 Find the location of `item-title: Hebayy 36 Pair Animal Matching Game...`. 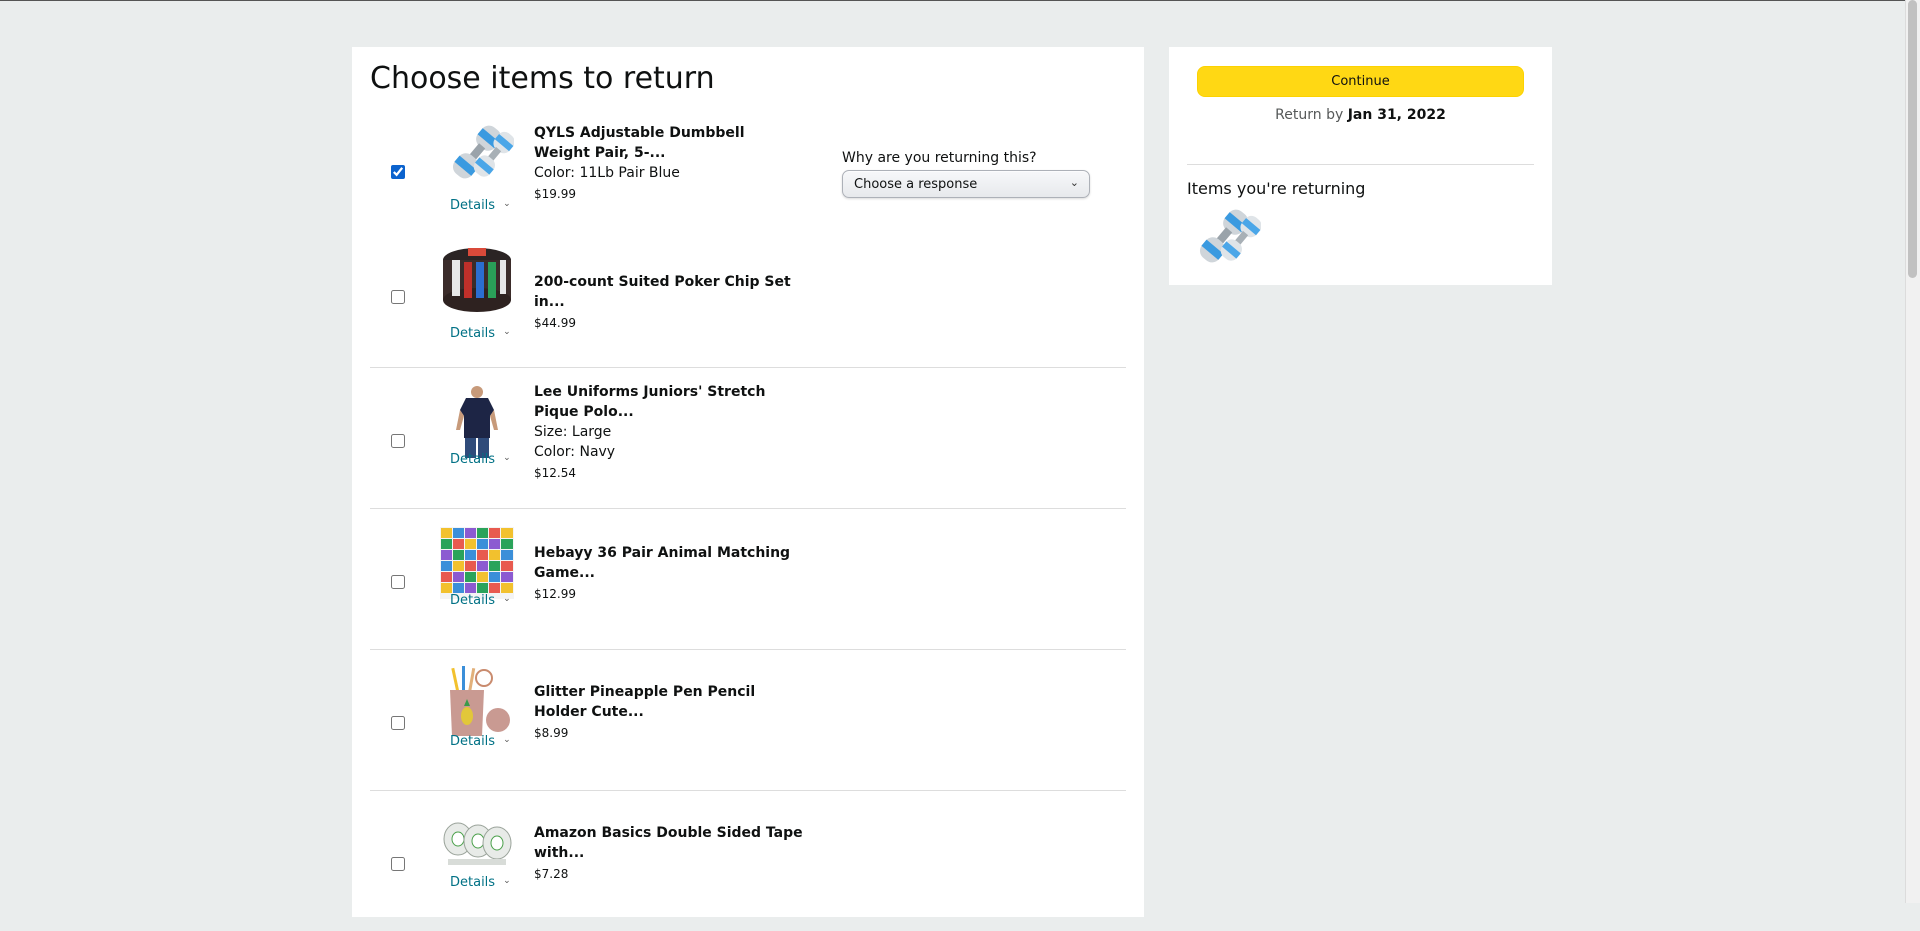

item-title: Hebayy 36 Pair Animal Matching Game... is located at coordinates (669, 563).